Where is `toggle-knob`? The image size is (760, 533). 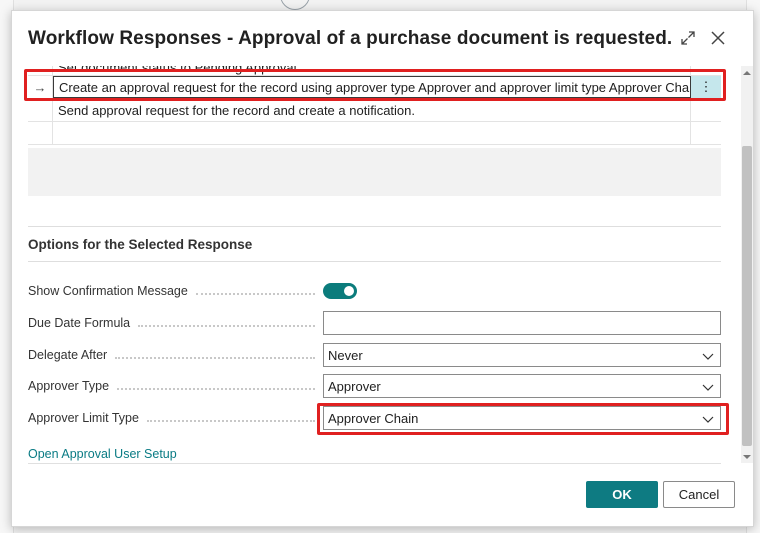
toggle-knob is located at coordinates (349, 291).